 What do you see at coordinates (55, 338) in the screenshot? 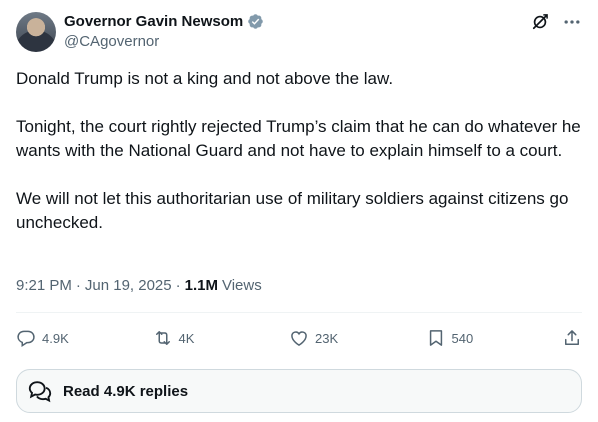
I see `reply-count: 4.9K` at bounding box center [55, 338].